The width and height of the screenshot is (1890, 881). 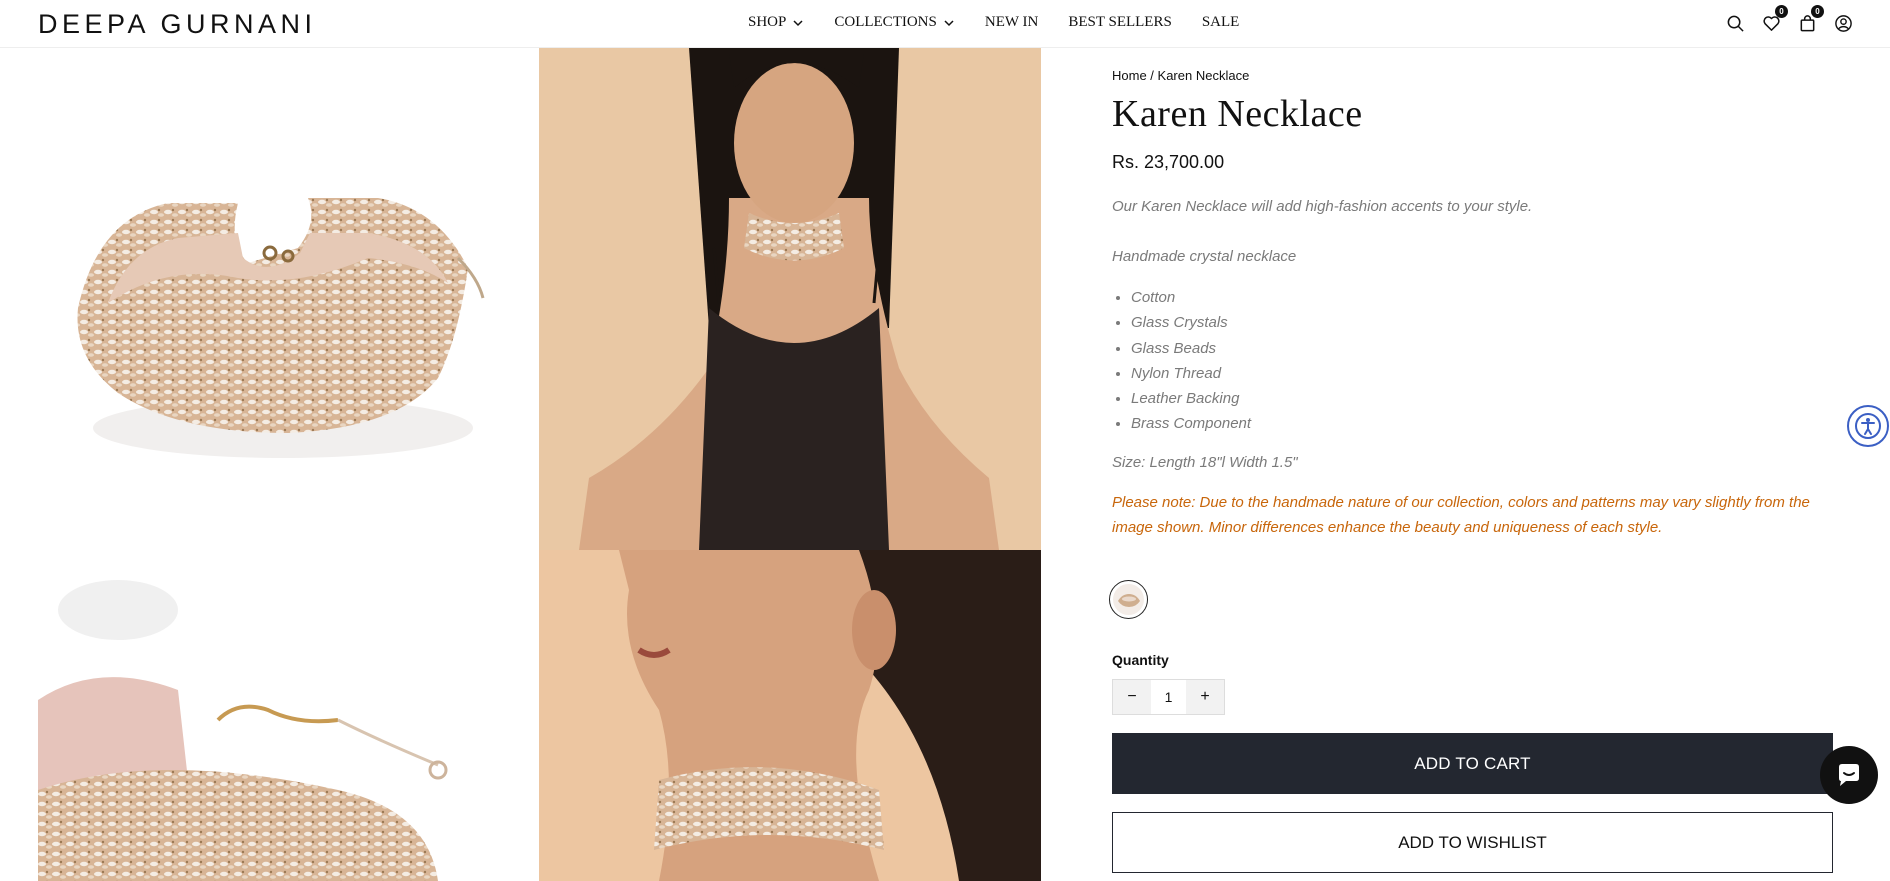 I want to click on quantity-input: 1, so click(x=1168, y=697).